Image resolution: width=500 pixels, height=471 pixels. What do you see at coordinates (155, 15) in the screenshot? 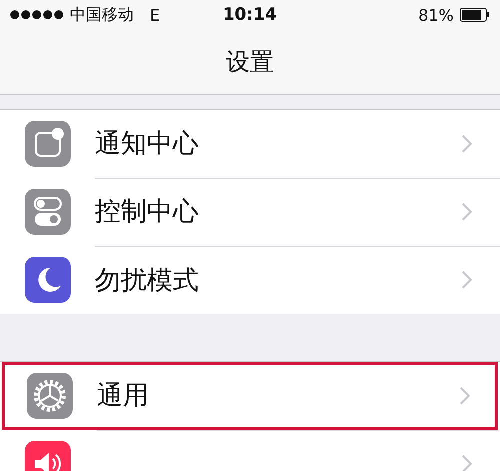
I see `network-type: E` at bounding box center [155, 15].